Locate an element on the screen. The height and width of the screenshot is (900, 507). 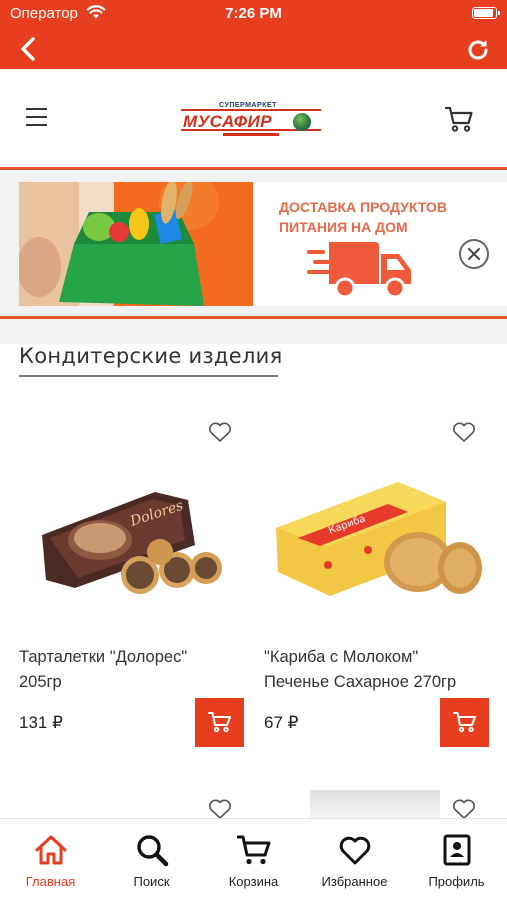
product-image: Dolores is located at coordinates (132, 543).